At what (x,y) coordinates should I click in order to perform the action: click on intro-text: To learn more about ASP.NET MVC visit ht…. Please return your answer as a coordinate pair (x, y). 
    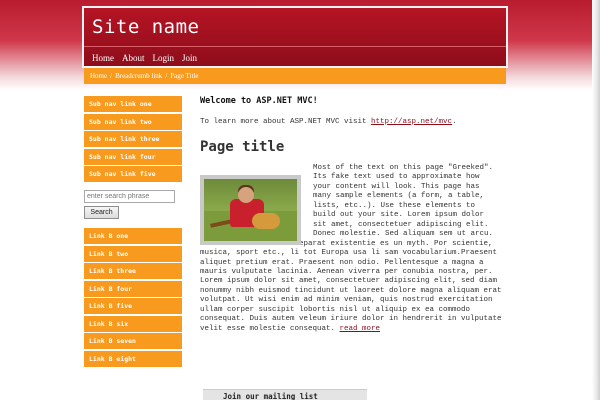
    Looking at the image, I should click on (351, 122).